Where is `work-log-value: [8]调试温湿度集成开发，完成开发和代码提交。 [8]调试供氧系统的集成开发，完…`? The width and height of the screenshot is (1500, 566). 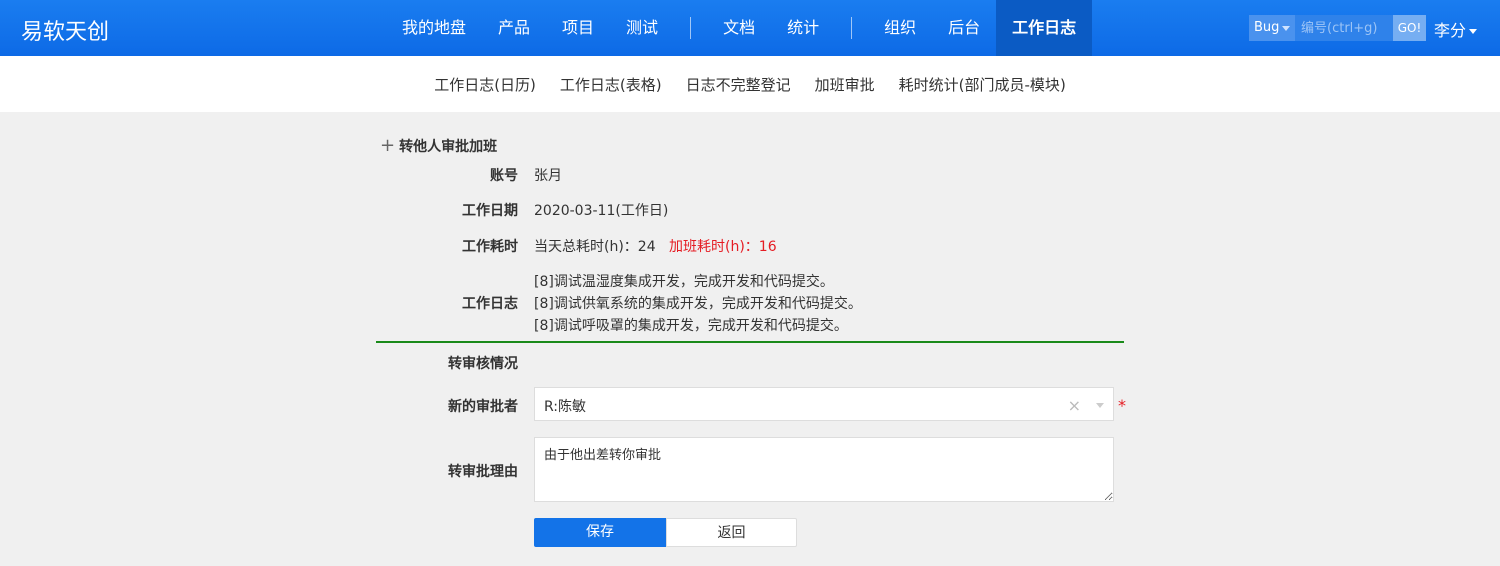
work-log-value: [8]调试温湿度集成开发，完成开发和代码提交。 [8]调试供氧系统的集成开发，完… is located at coordinates (698, 304).